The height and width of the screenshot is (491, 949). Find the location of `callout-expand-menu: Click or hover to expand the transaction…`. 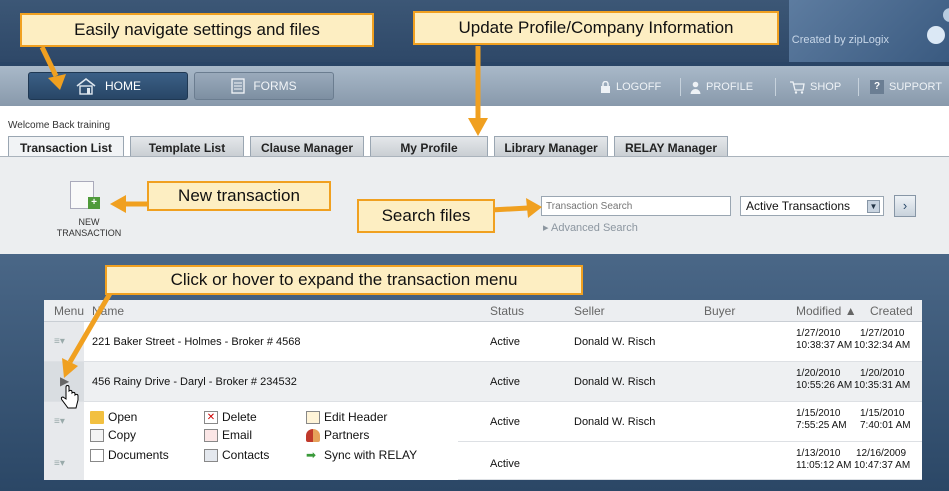

callout-expand-menu: Click or hover to expand the transaction… is located at coordinates (344, 280).